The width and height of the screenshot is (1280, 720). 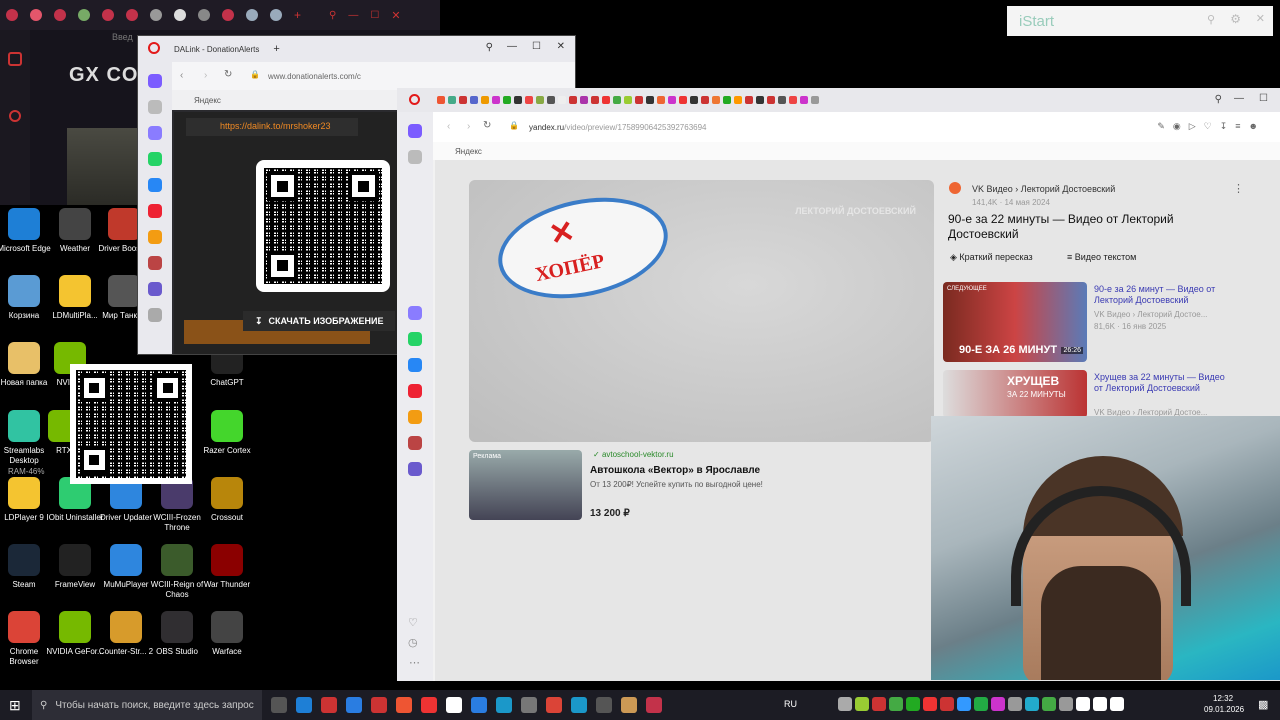 I want to click on more-icon: ⋯, so click(x=414, y=662).